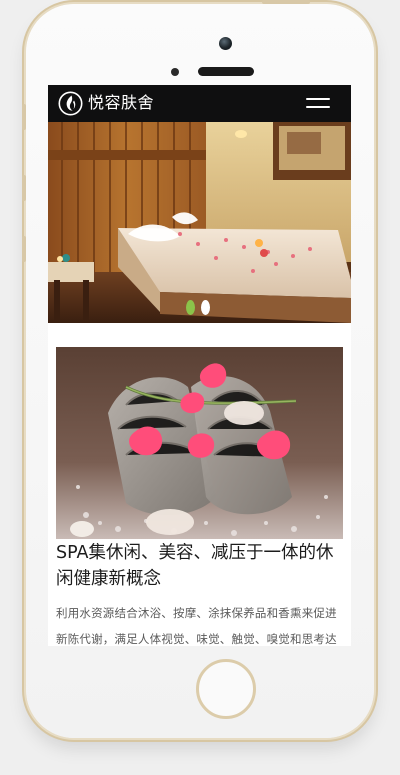  I want to click on article-title: SPA集休闲、美容、减压于一体的休闲健康新概念, so click(202, 566).